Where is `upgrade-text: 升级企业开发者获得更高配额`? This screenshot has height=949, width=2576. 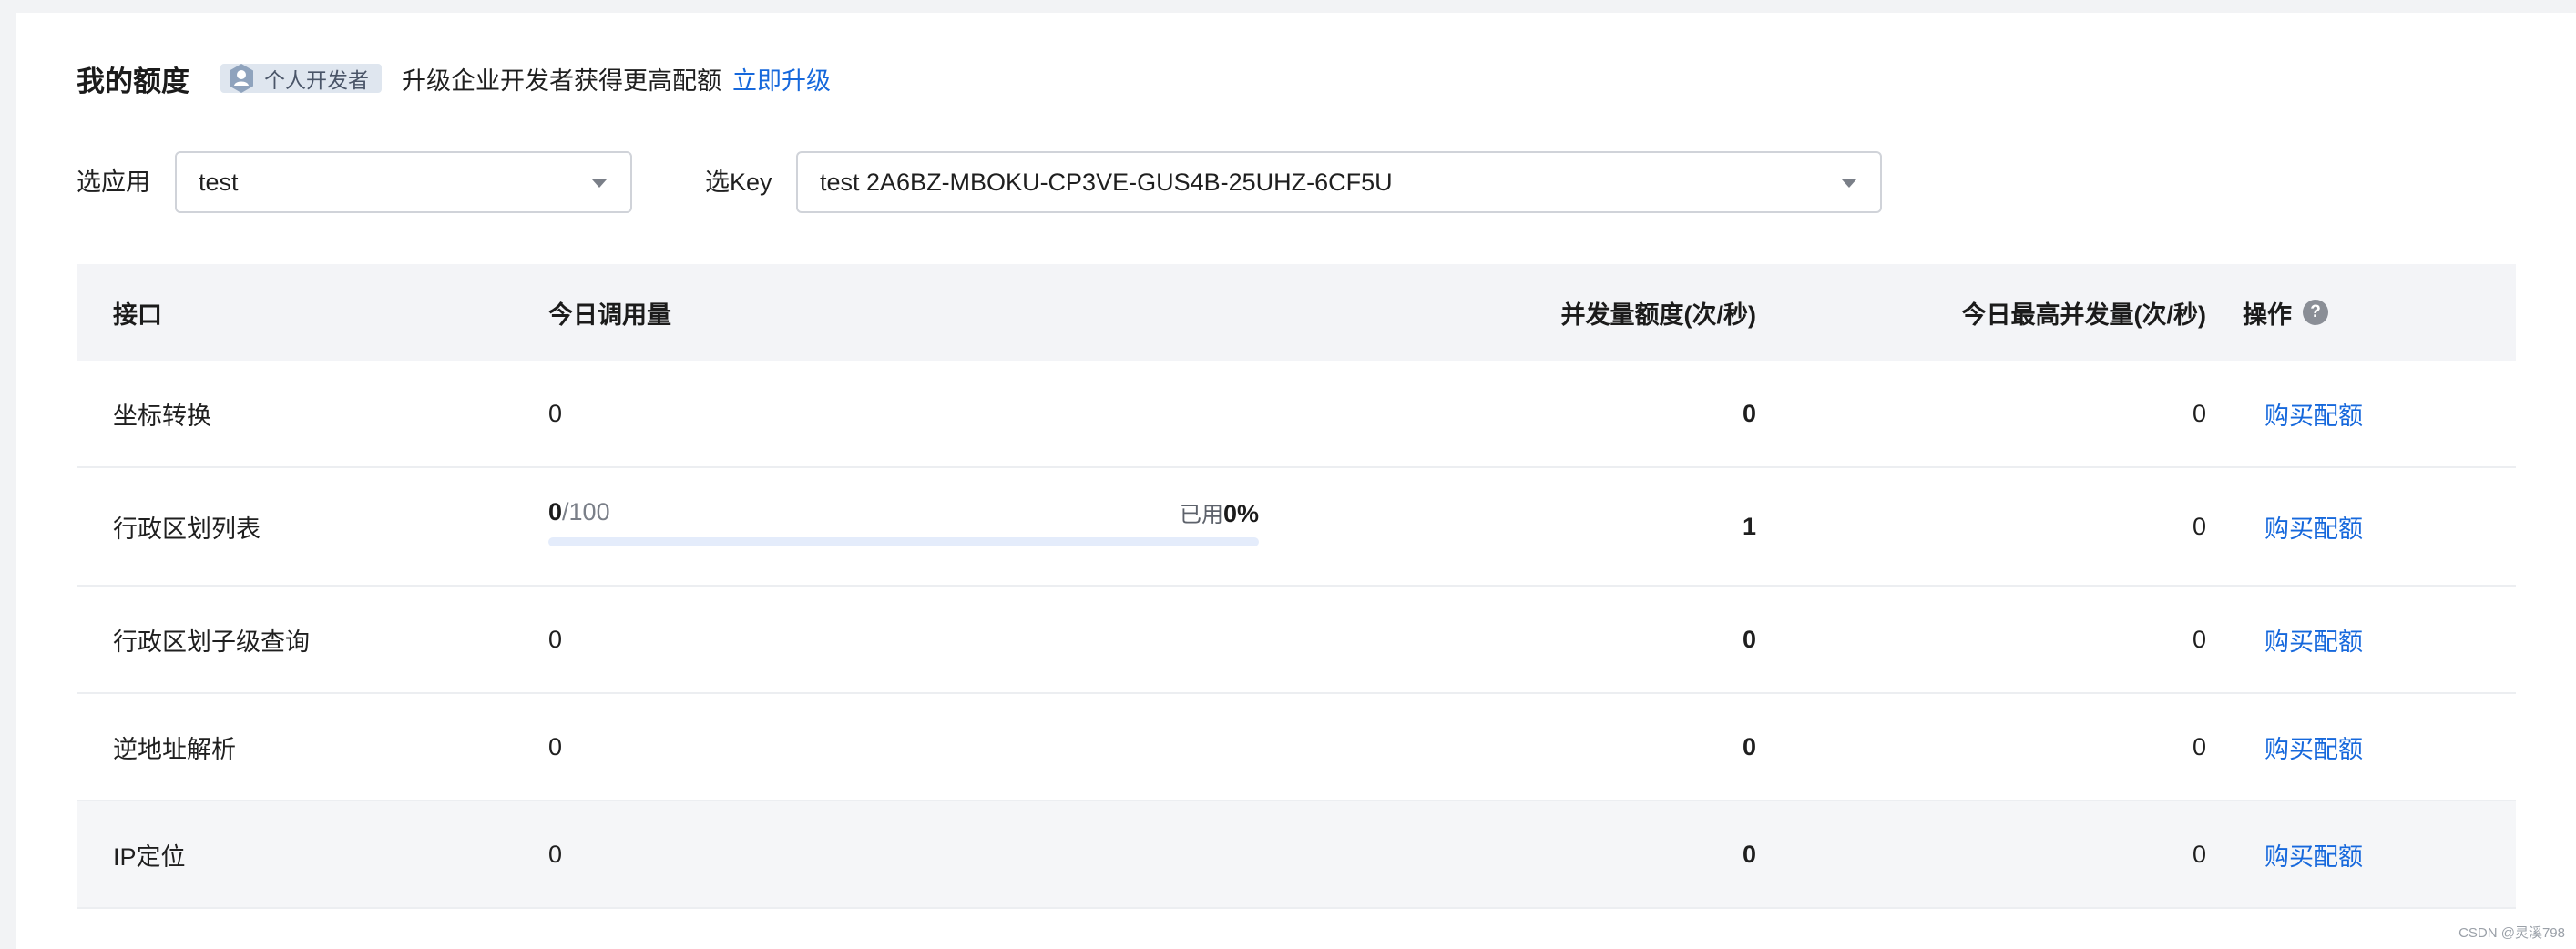 upgrade-text: 升级企业开发者获得更高配额 is located at coordinates (561, 80).